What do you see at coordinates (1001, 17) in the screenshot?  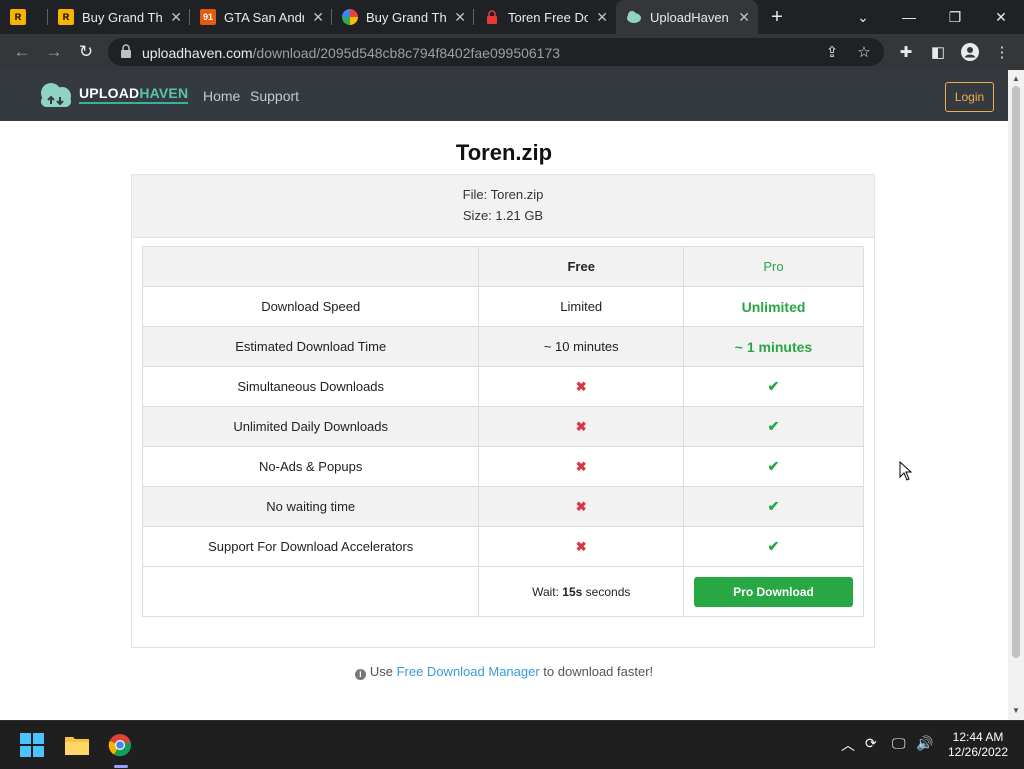 I see `close-window-icon: ✕` at bounding box center [1001, 17].